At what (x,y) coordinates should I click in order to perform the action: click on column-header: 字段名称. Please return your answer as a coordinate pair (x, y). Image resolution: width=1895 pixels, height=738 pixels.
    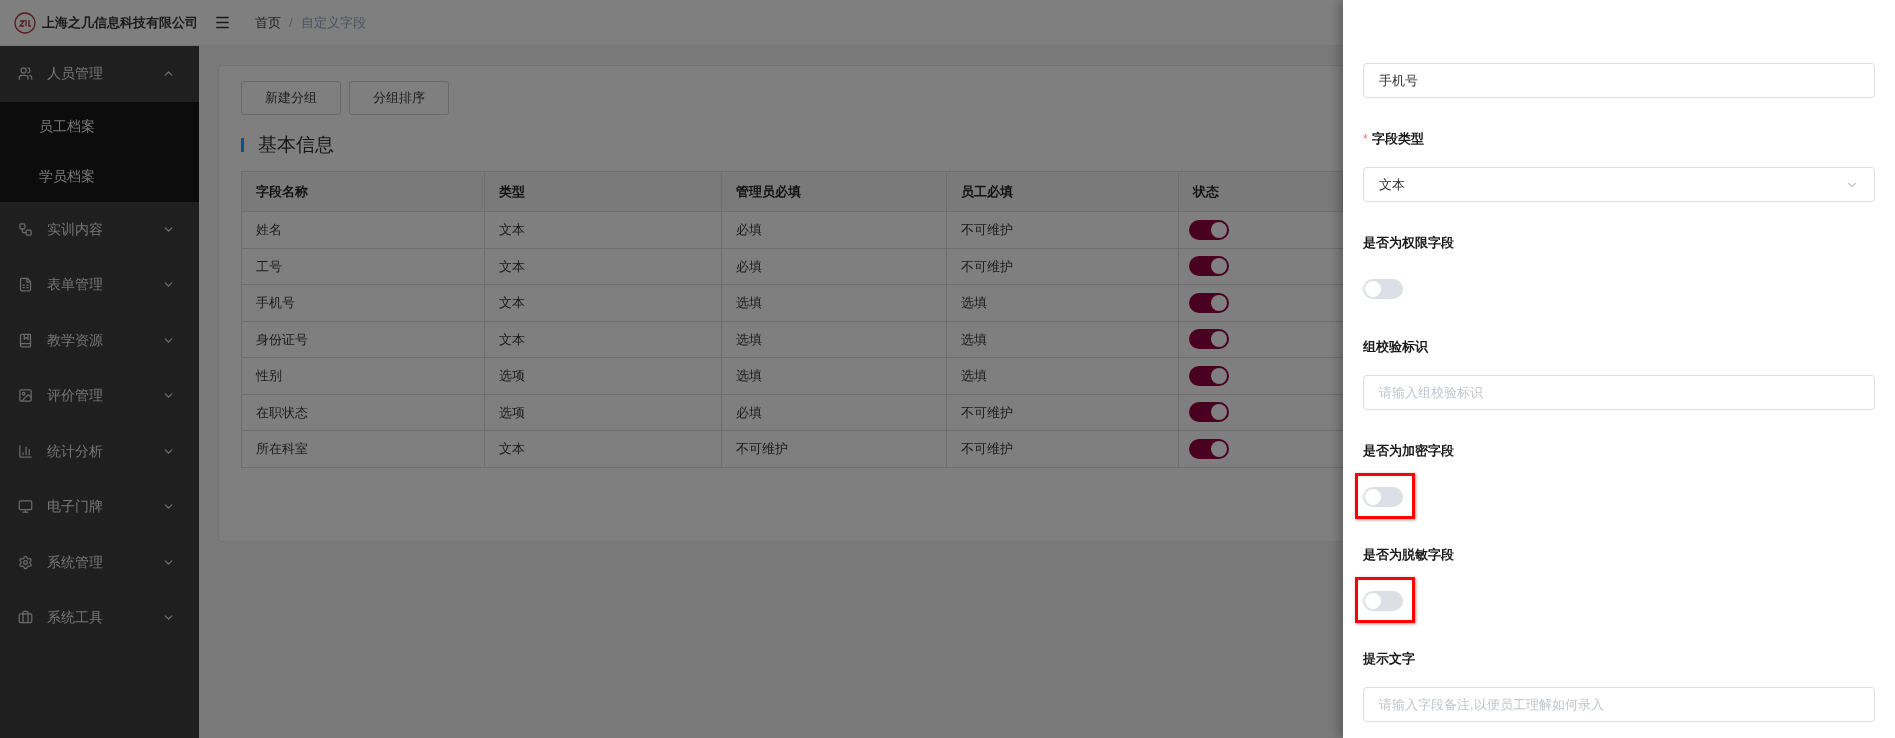
    Looking at the image, I should click on (363, 192).